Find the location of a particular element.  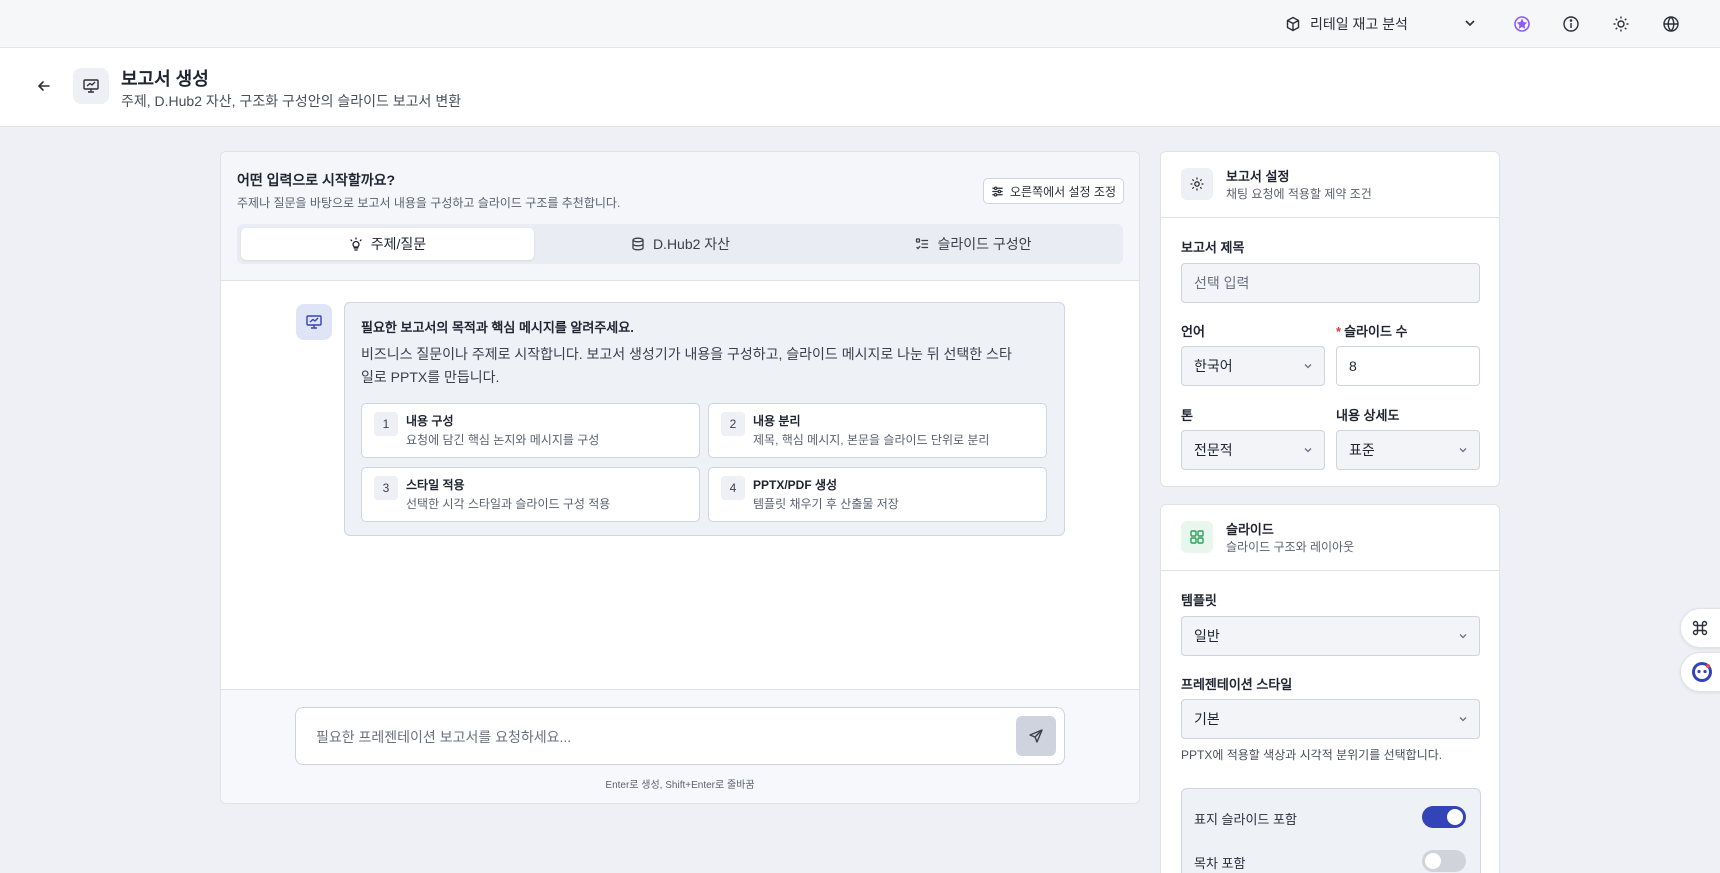

back-button is located at coordinates (44, 86).